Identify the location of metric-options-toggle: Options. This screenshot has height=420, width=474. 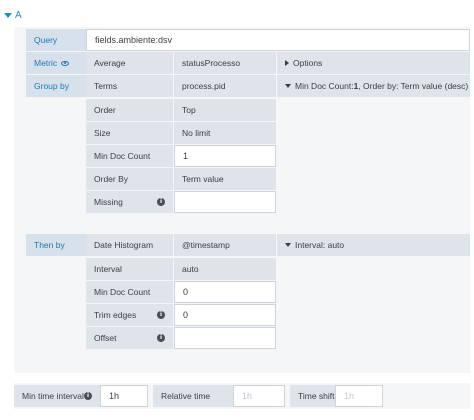
(373, 63).